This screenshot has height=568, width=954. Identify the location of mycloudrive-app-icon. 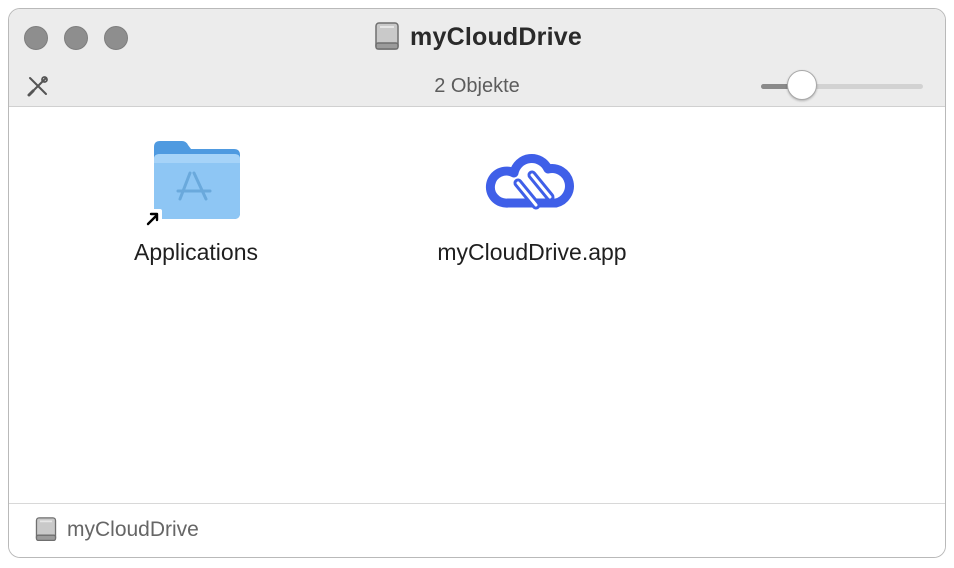
(532, 180).